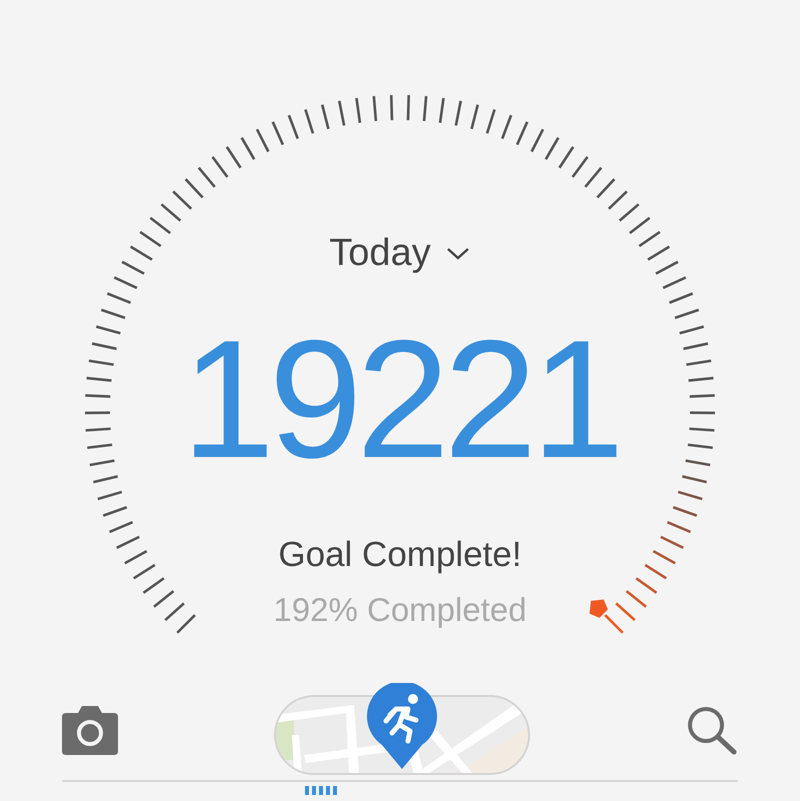 This screenshot has width=800, height=801. Describe the element at coordinates (712, 730) in the screenshot. I see `search-icon` at that location.